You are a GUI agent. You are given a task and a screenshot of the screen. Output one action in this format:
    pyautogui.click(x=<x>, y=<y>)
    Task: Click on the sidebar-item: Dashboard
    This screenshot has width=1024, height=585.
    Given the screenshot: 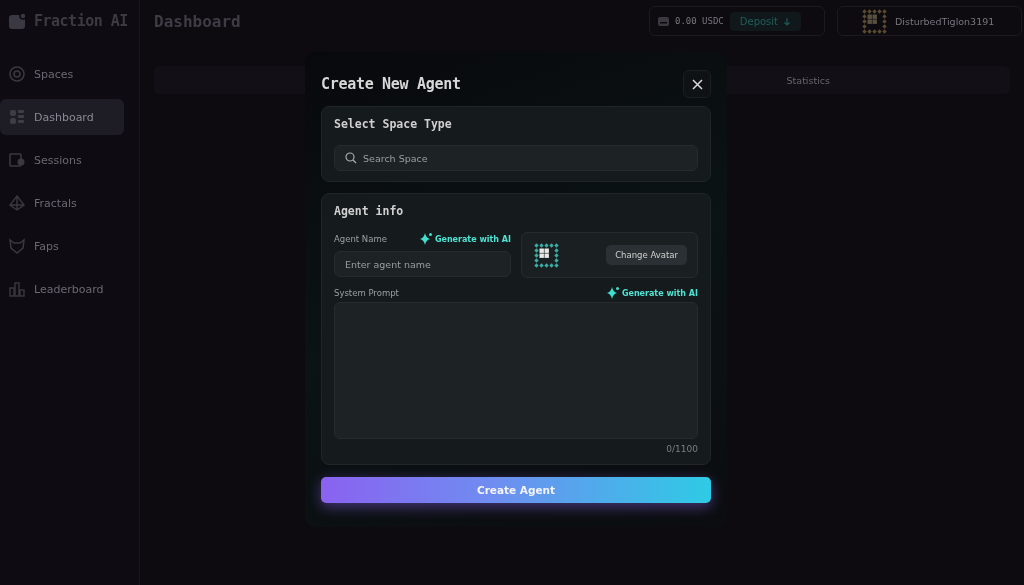 What is the action you would take?
    pyautogui.click(x=62, y=117)
    